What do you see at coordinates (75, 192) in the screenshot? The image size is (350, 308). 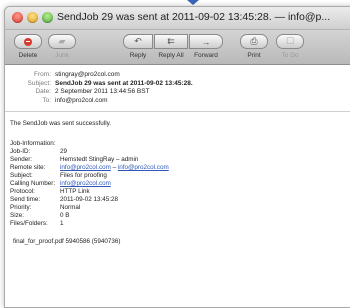 I see `protocol-value: HTTP Link` at bounding box center [75, 192].